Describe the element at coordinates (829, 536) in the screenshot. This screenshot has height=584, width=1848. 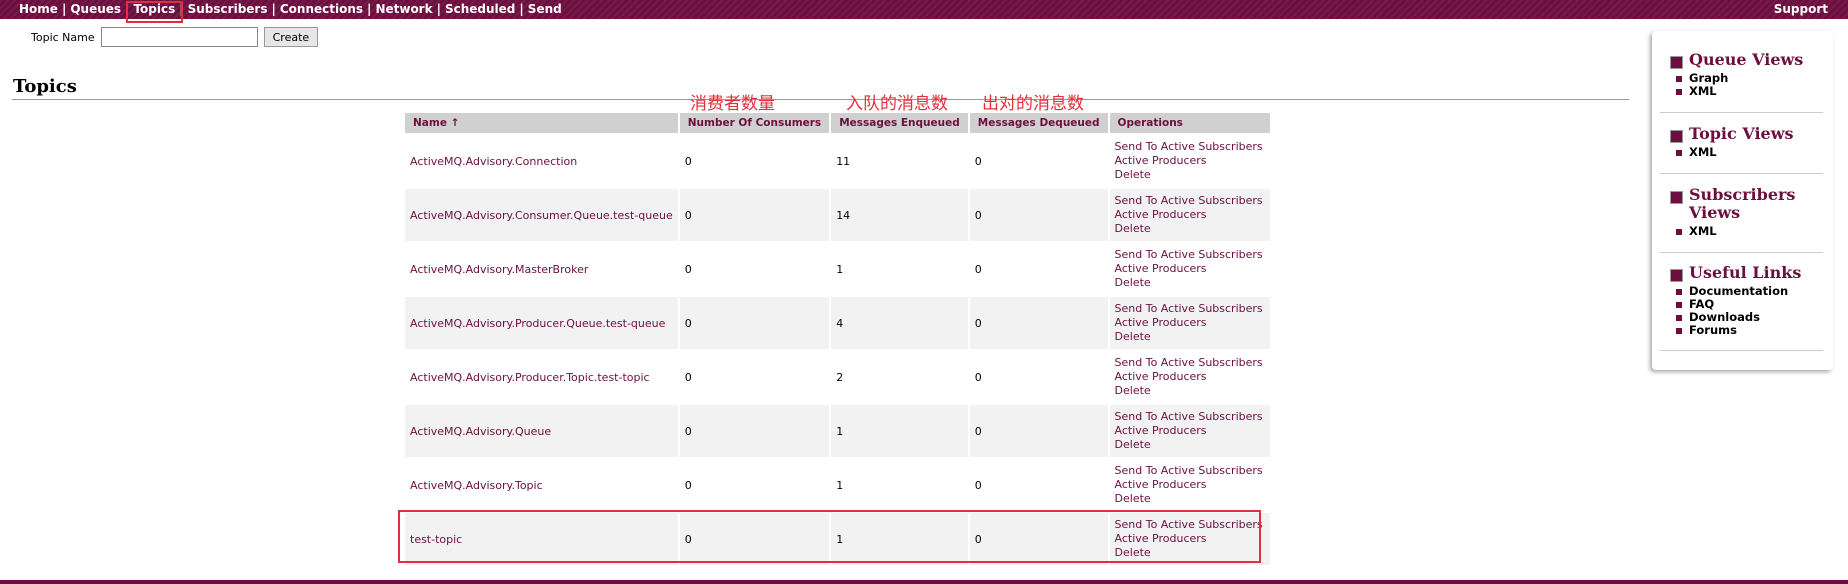
I see `test-topic-row-highlight` at that location.